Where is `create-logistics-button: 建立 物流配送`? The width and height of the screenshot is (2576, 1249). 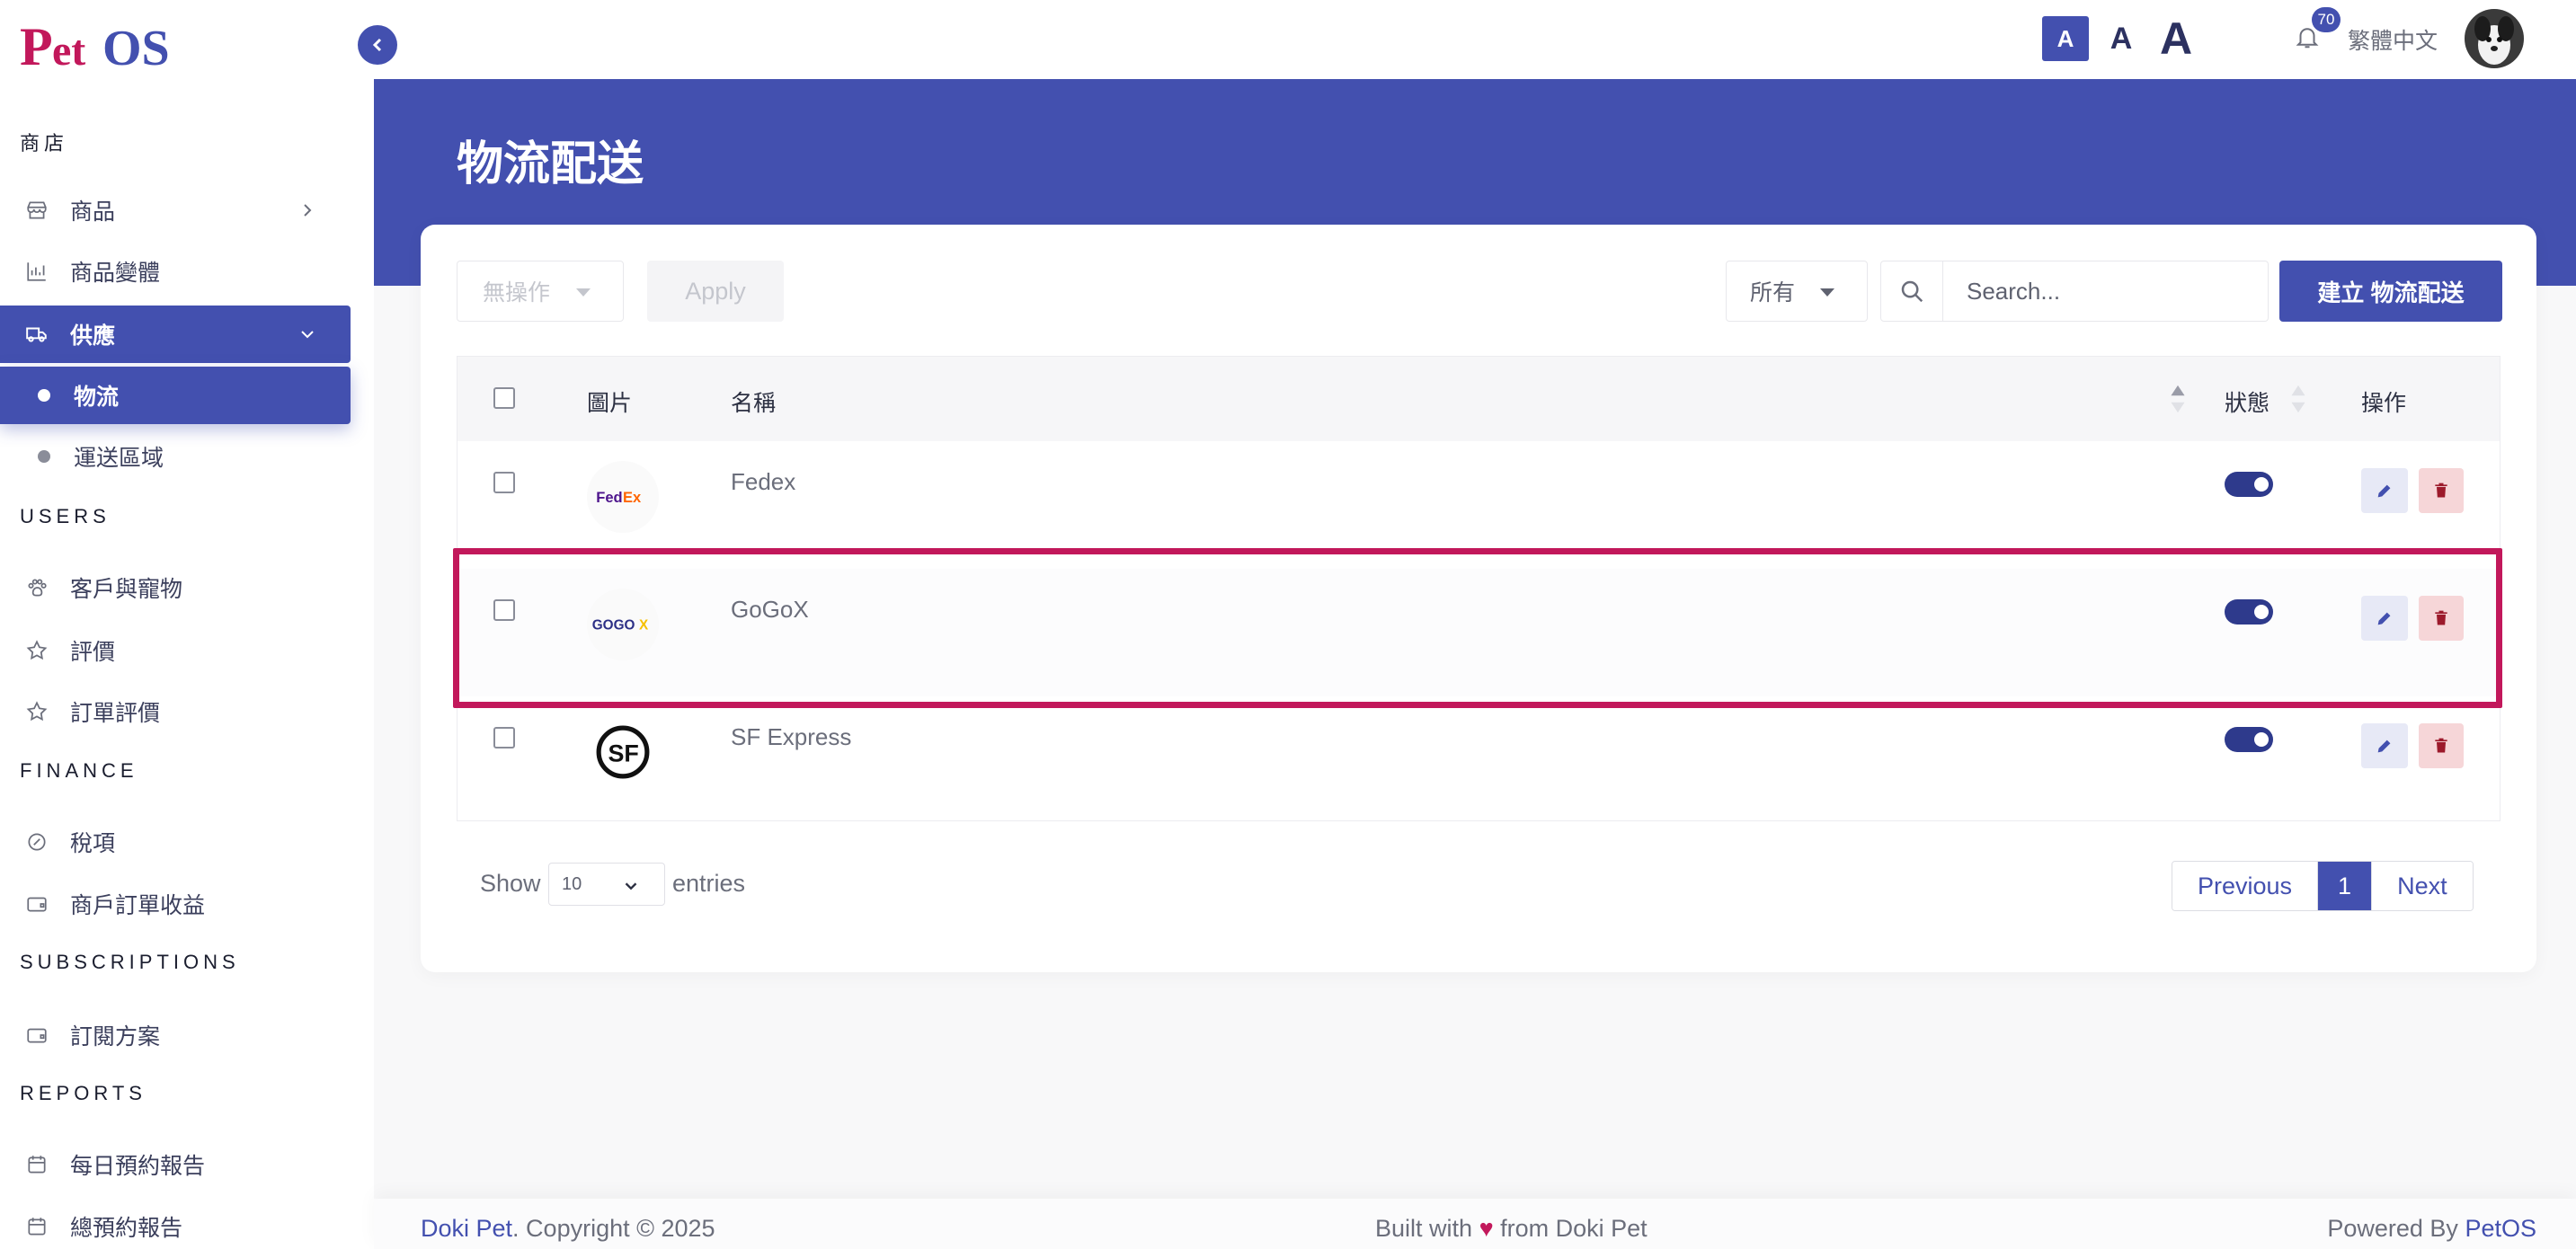 create-logistics-button: 建立 物流配送 is located at coordinates (2390, 291).